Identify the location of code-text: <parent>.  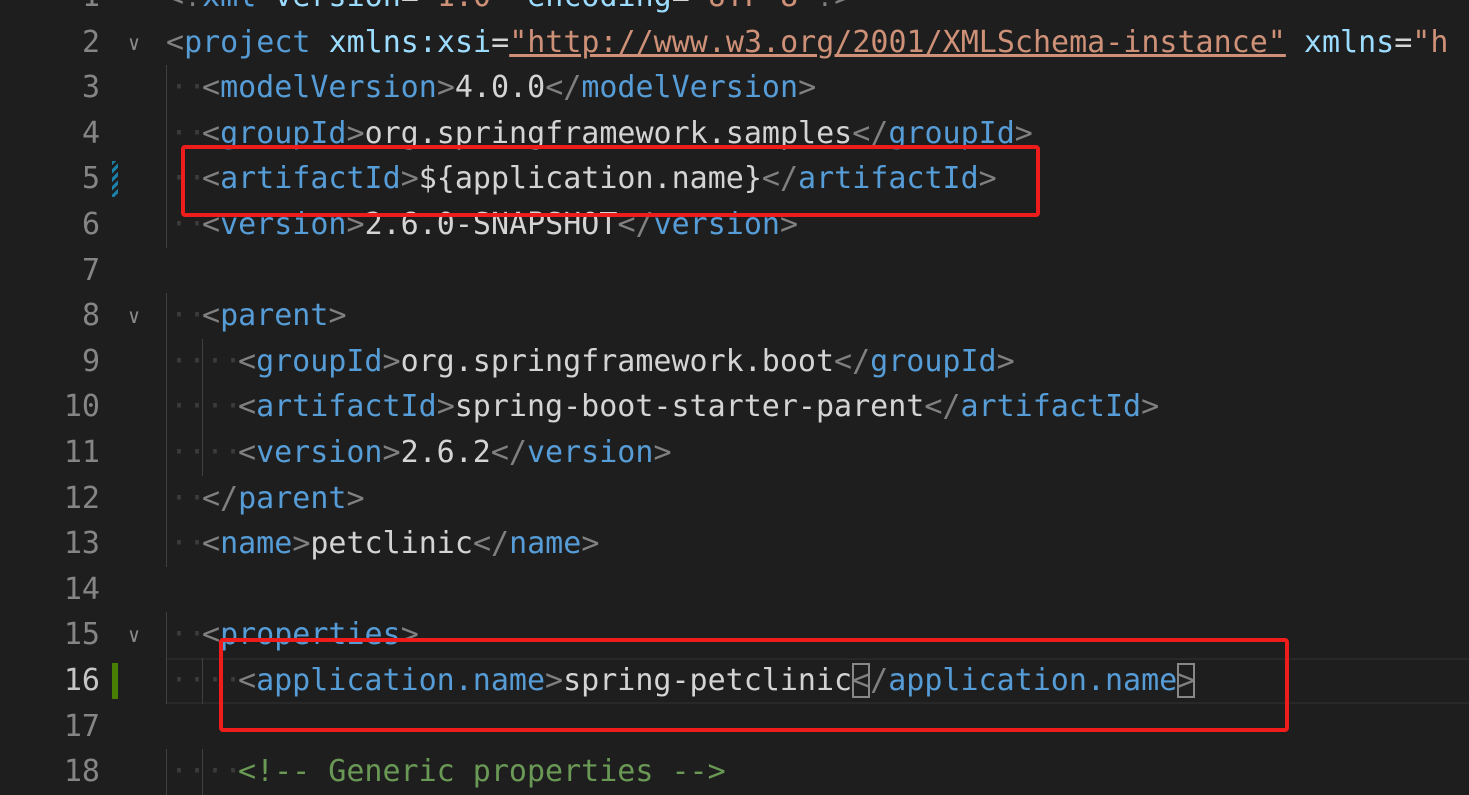
(274, 316).